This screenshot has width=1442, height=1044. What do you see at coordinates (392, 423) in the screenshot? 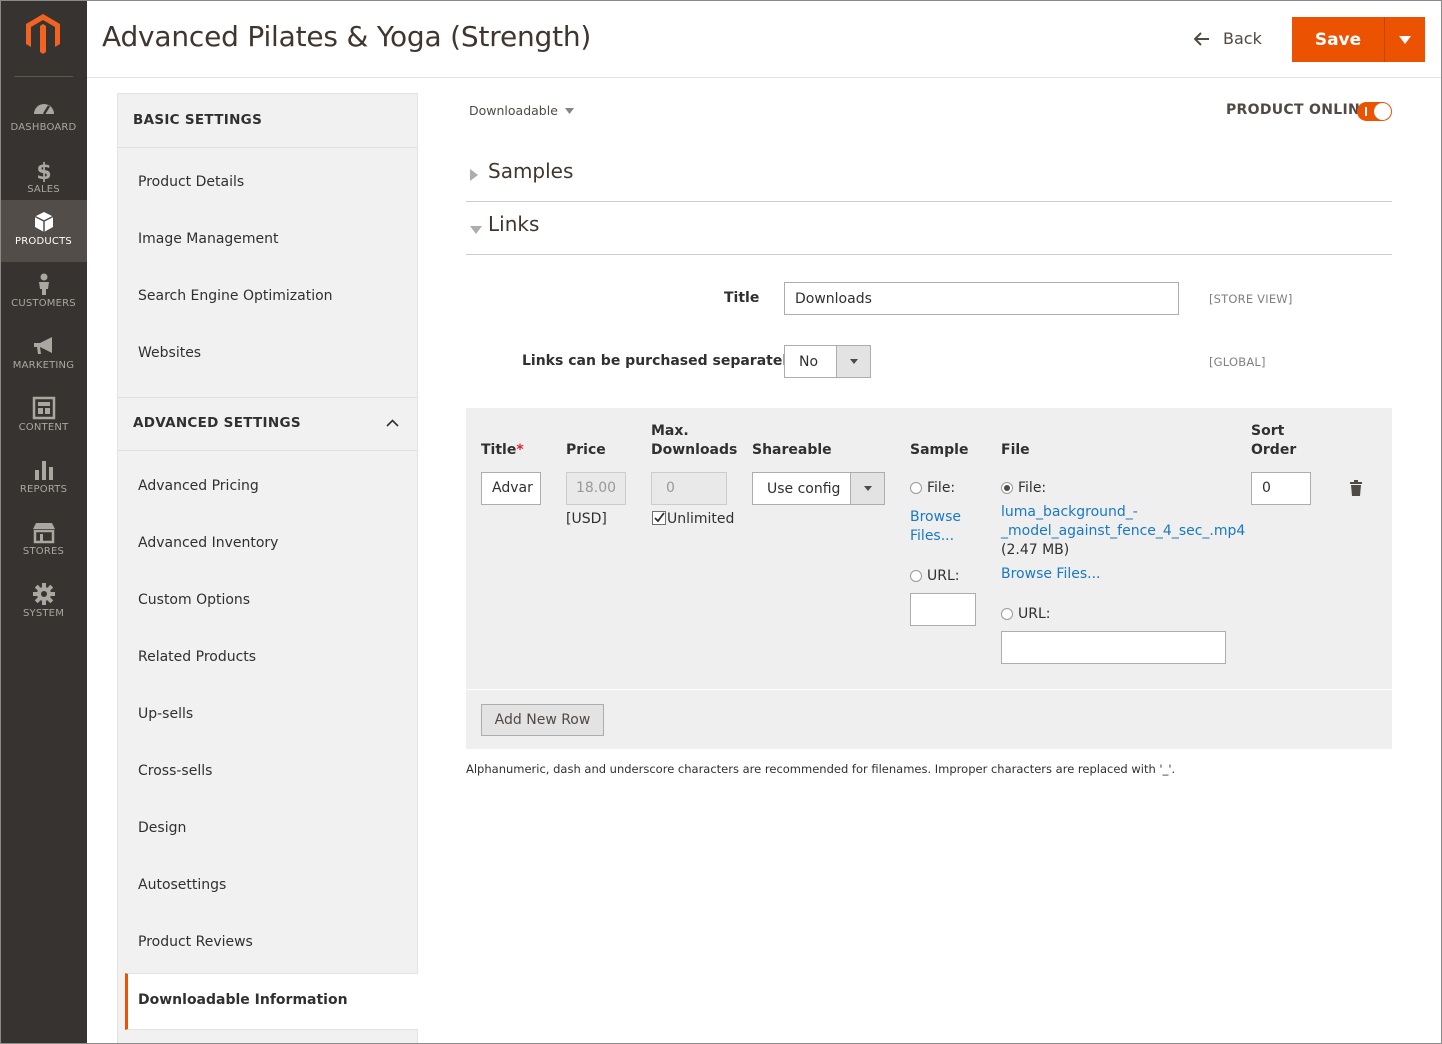
I see `chevron-up-icon` at bounding box center [392, 423].